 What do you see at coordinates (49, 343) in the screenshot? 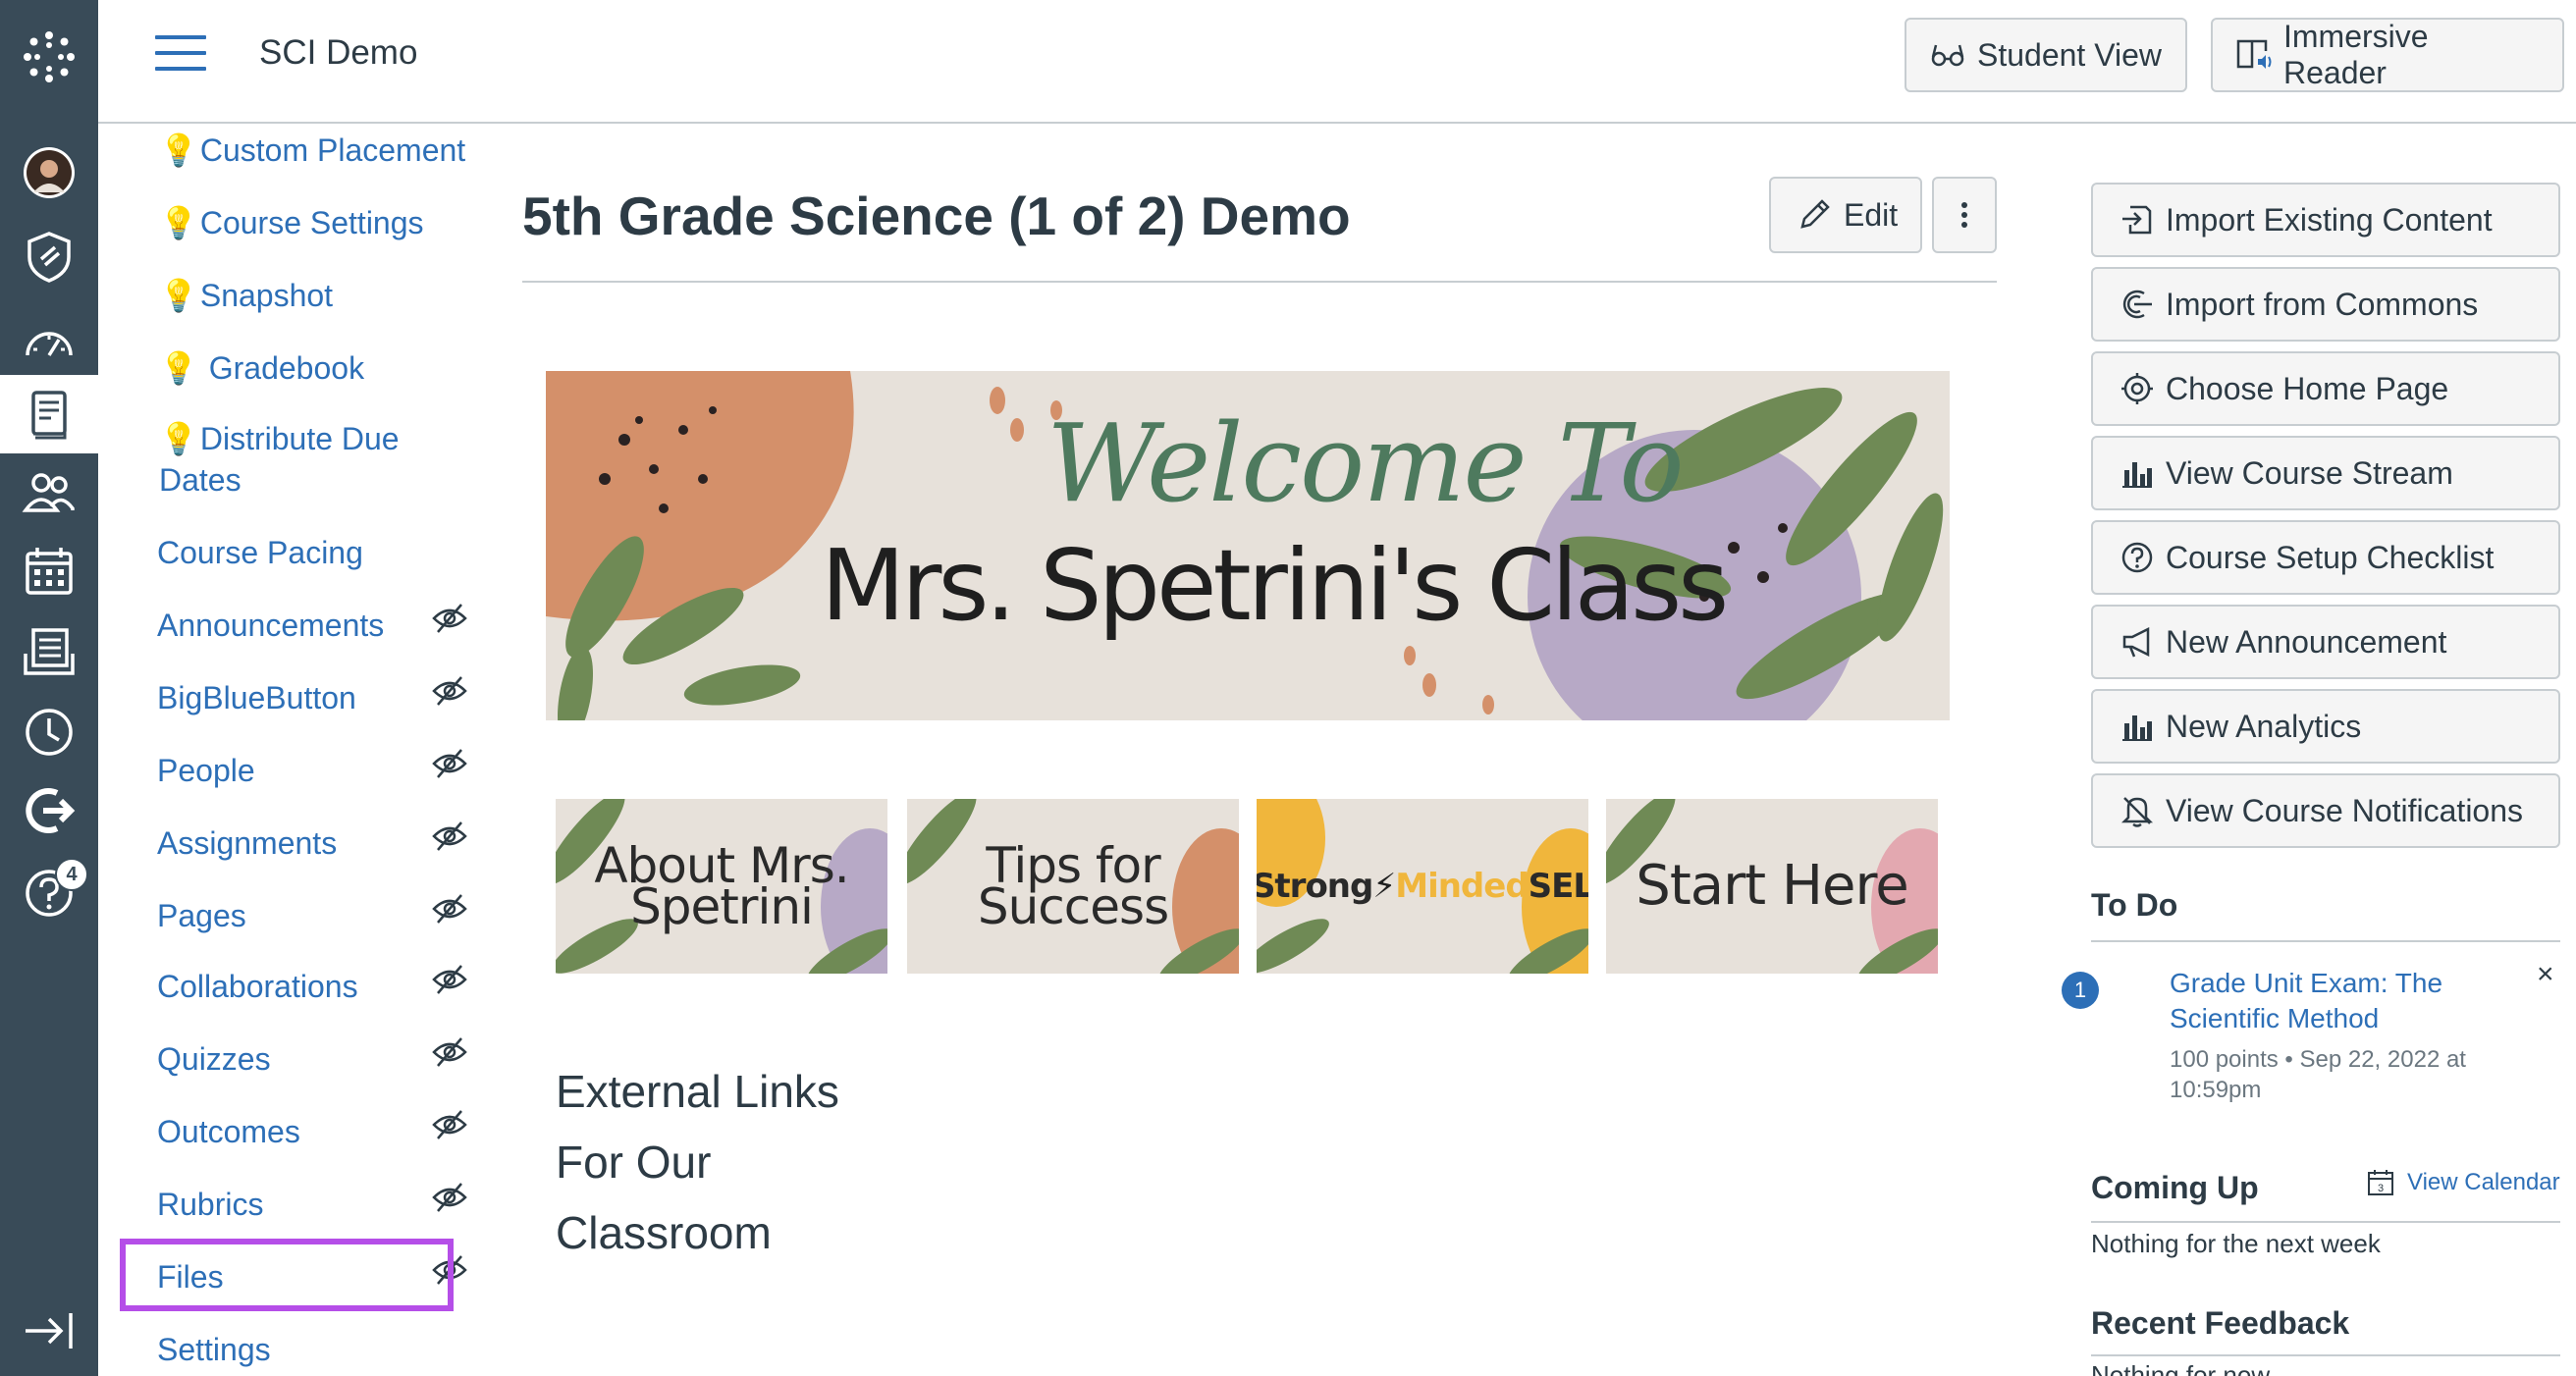
I see `dashboard-gauge-icon` at bounding box center [49, 343].